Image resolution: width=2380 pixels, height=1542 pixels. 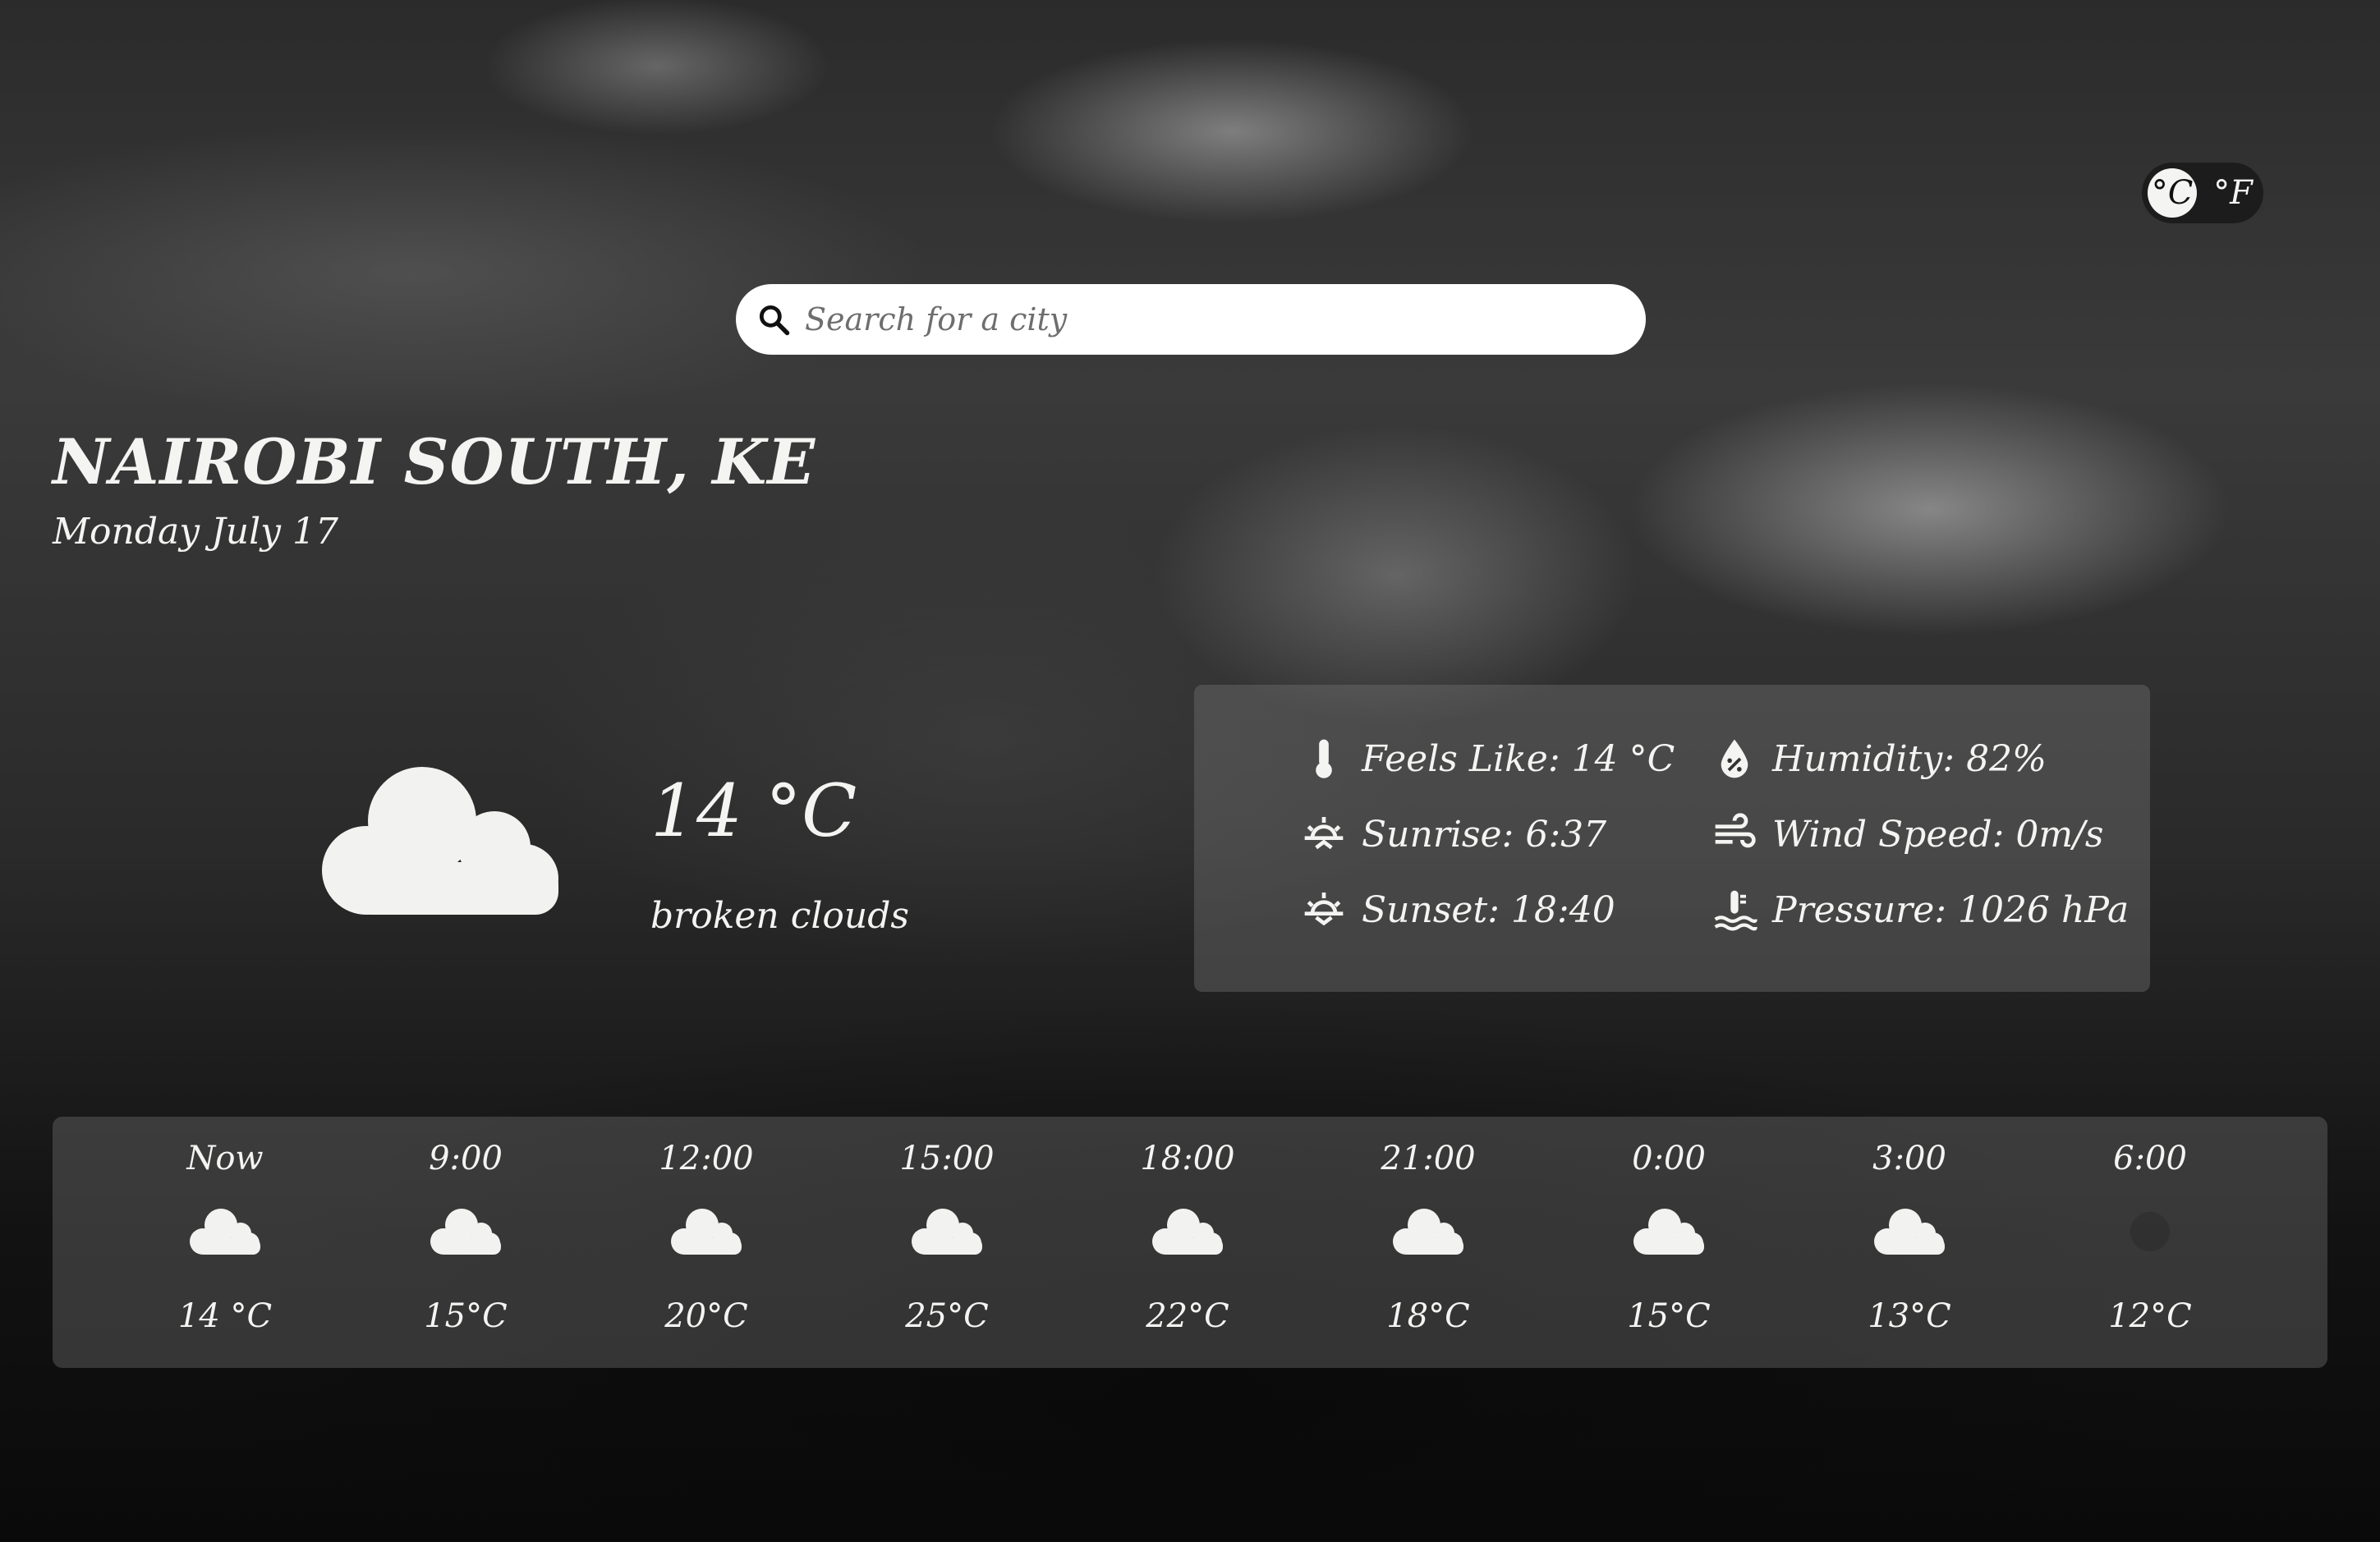 What do you see at coordinates (706, 1316) in the screenshot?
I see `forecast-temp: 20°C` at bounding box center [706, 1316].